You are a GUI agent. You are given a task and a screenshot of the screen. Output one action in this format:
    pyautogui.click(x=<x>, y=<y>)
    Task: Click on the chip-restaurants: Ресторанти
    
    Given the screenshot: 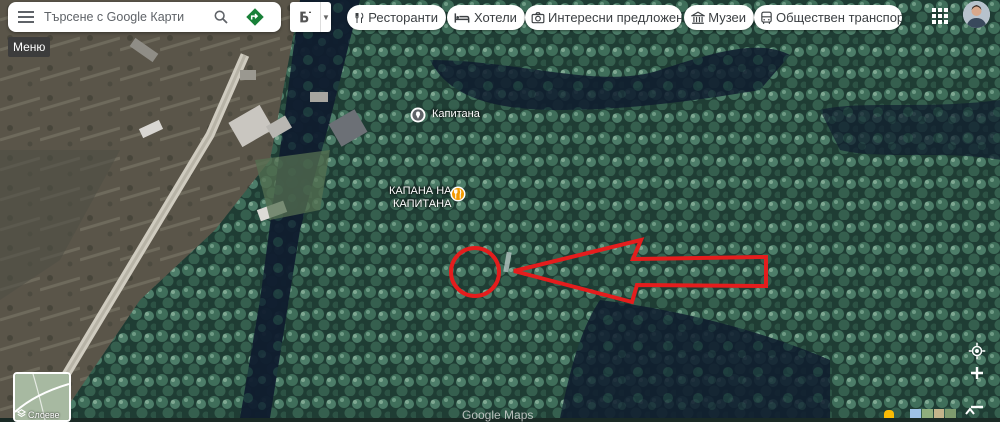 What is the action you would take?
    pyautogui.click(x=396, y=17)
    